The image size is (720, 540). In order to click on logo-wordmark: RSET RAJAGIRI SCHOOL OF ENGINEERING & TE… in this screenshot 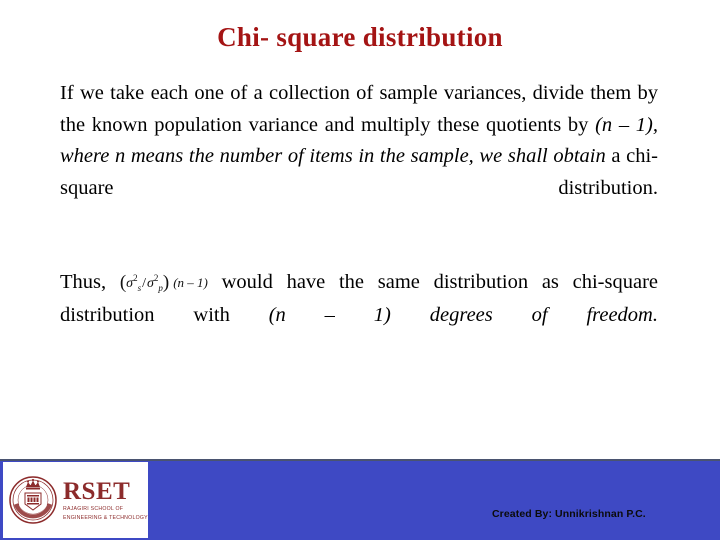, I will do `click(105, 500)`.